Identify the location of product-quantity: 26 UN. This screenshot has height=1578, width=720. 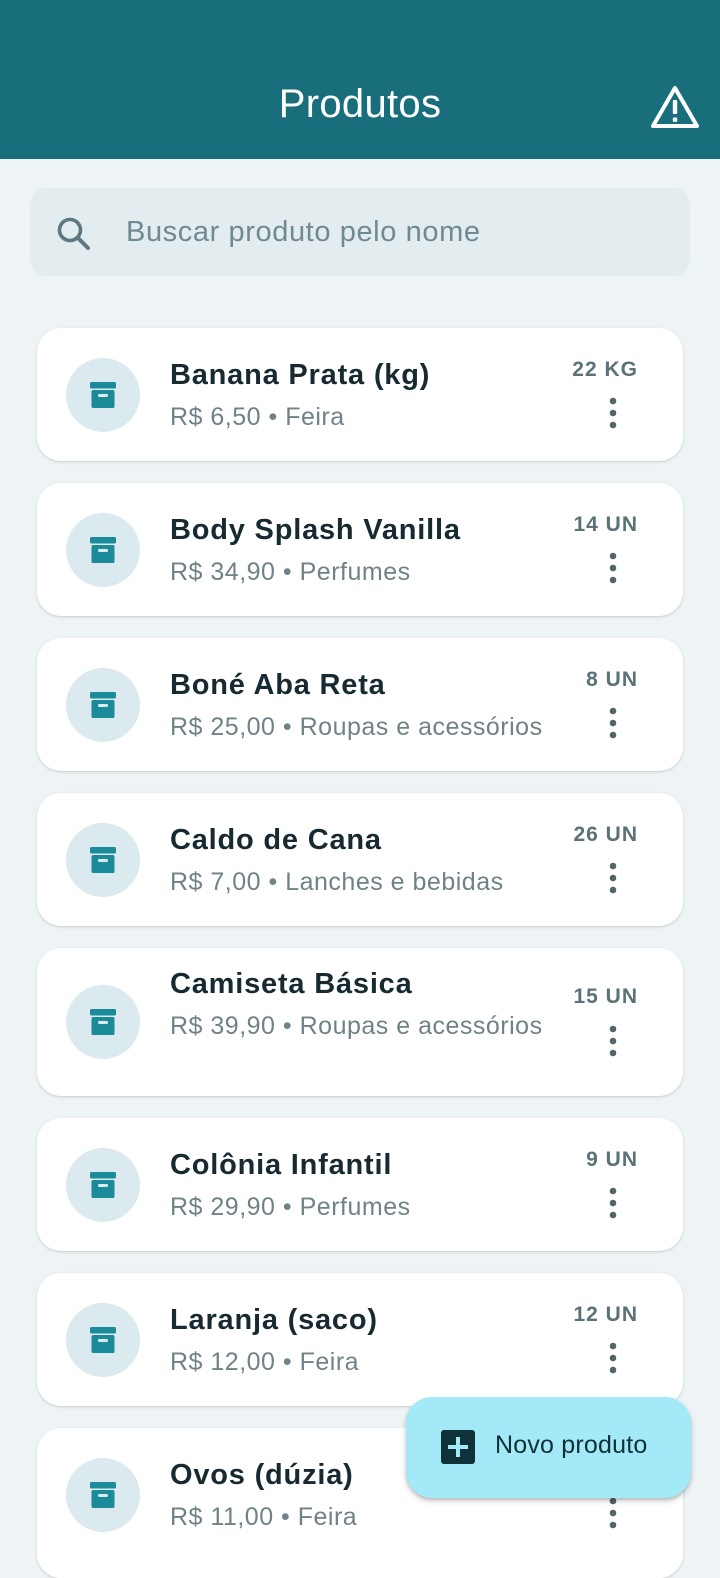
(605, 834).